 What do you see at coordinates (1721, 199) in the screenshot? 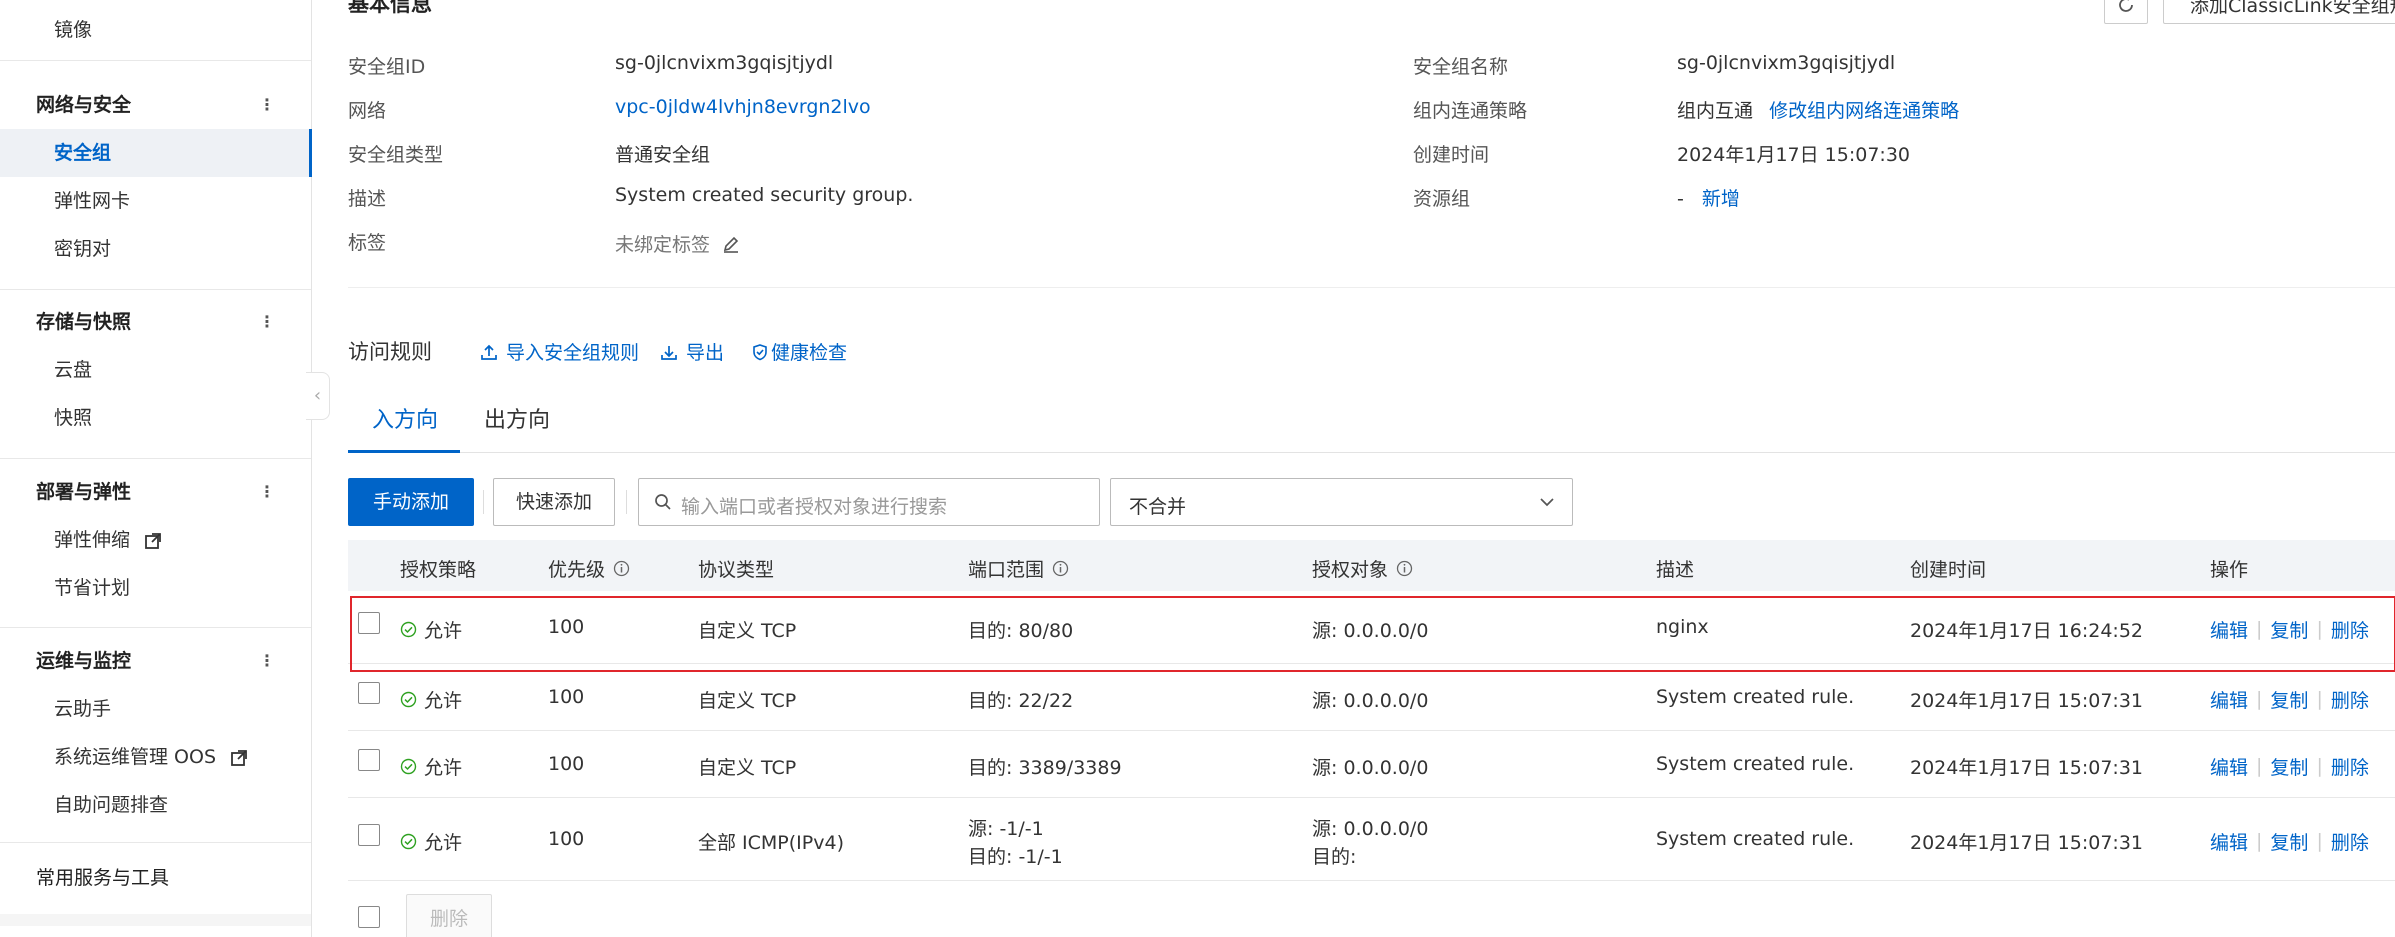
I see `add-resource-group-link: 新增` at bounding box center [1721, 199].